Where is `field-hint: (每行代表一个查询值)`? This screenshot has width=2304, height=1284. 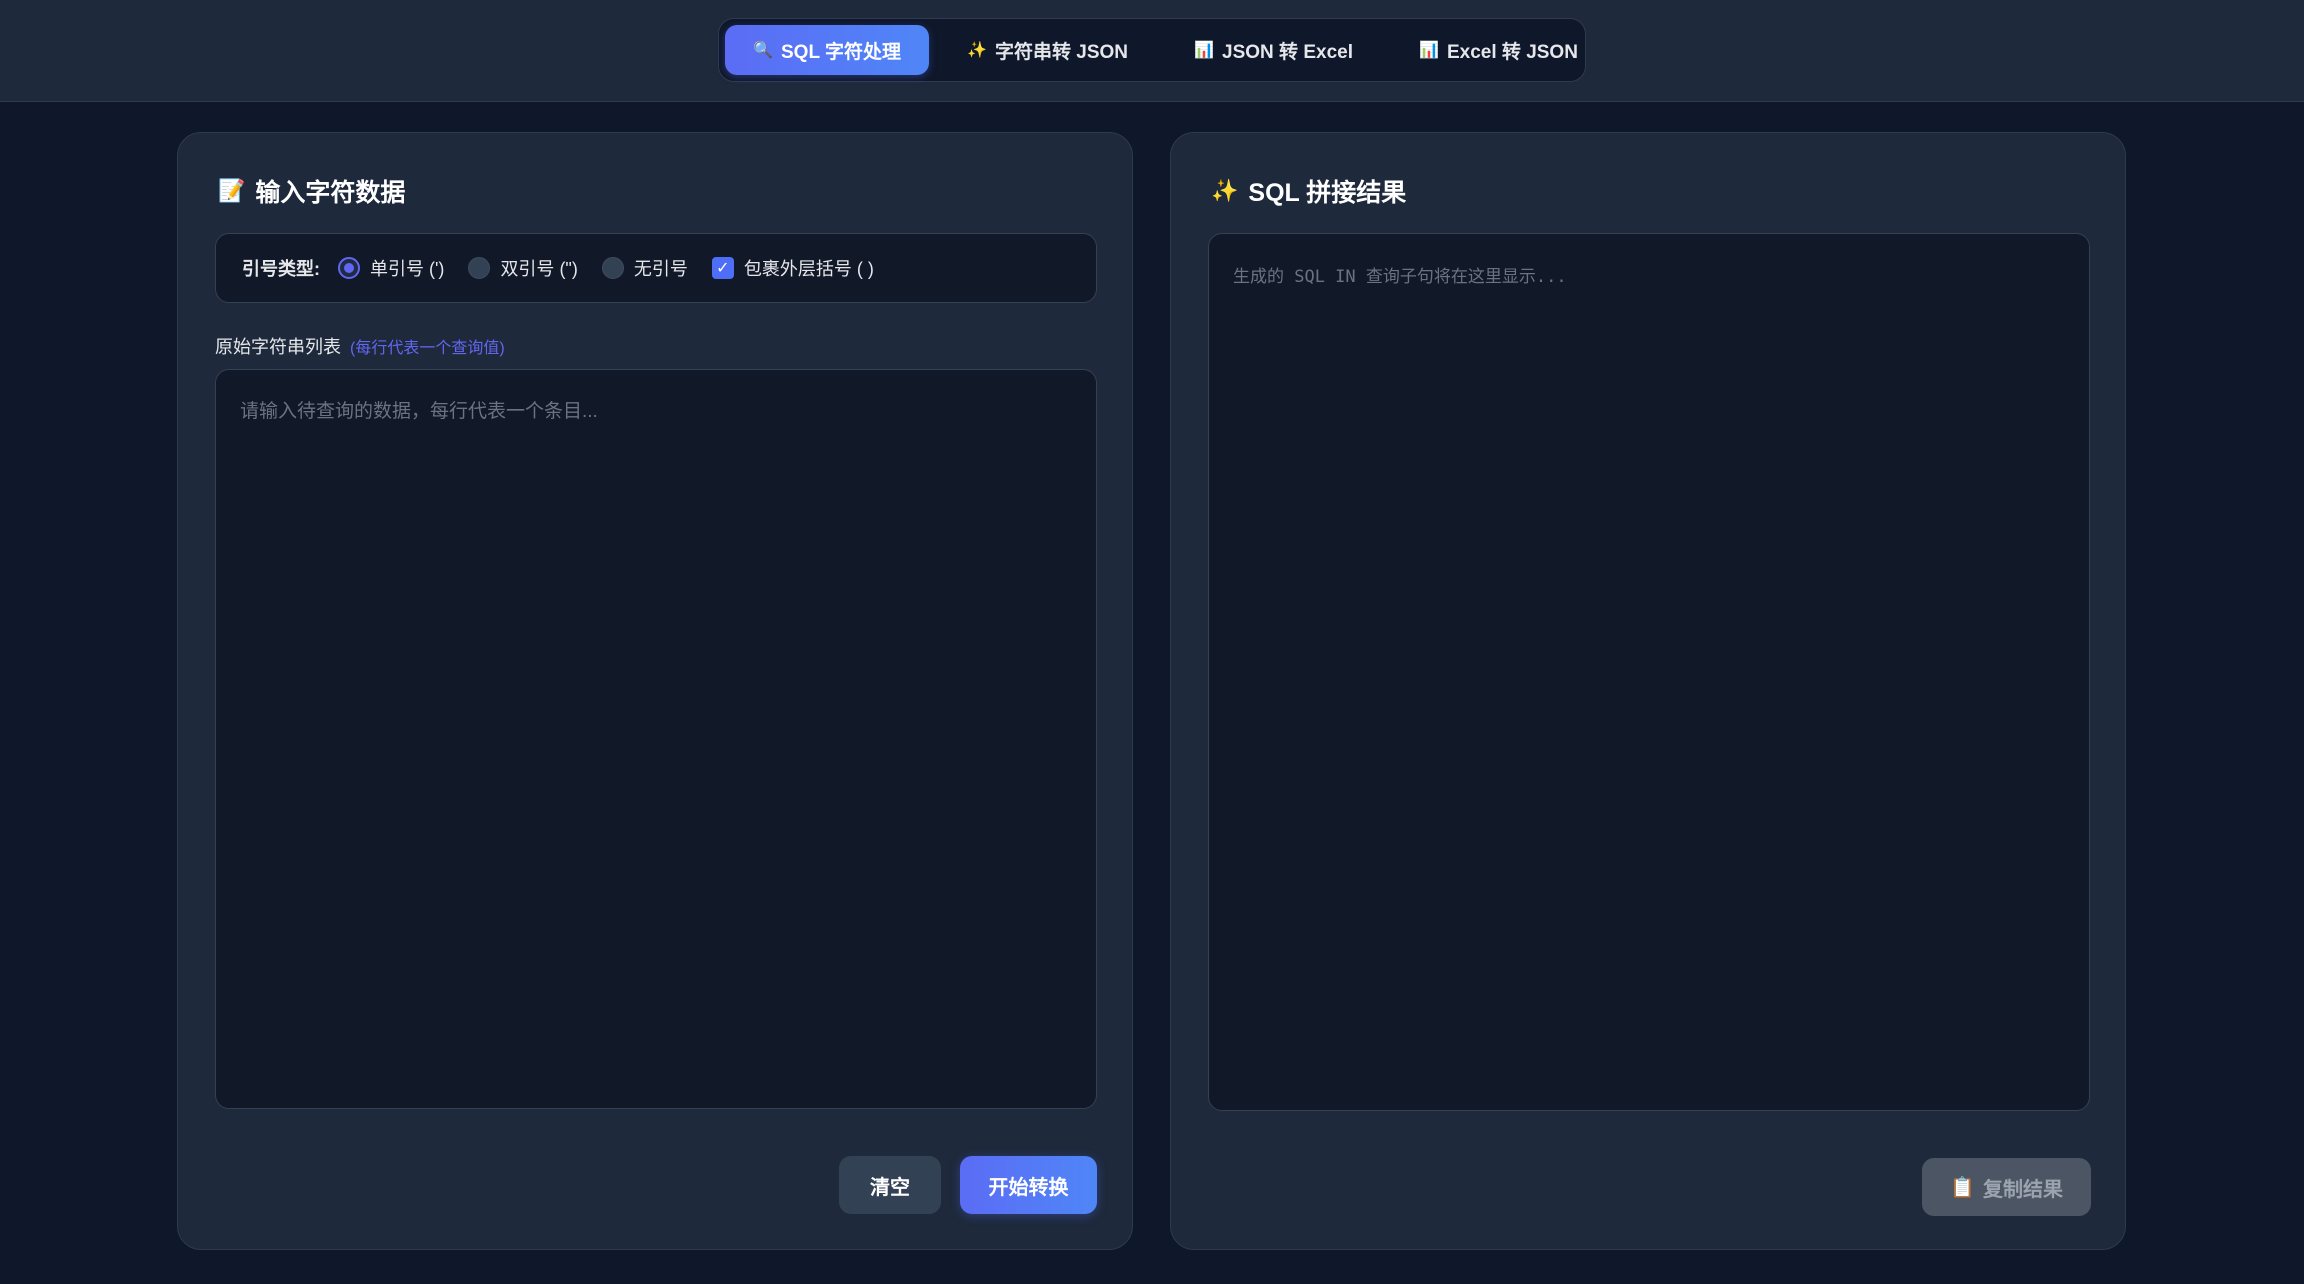
field-hint: (每行代表一个查询值) is located at coordinates (427, 348).